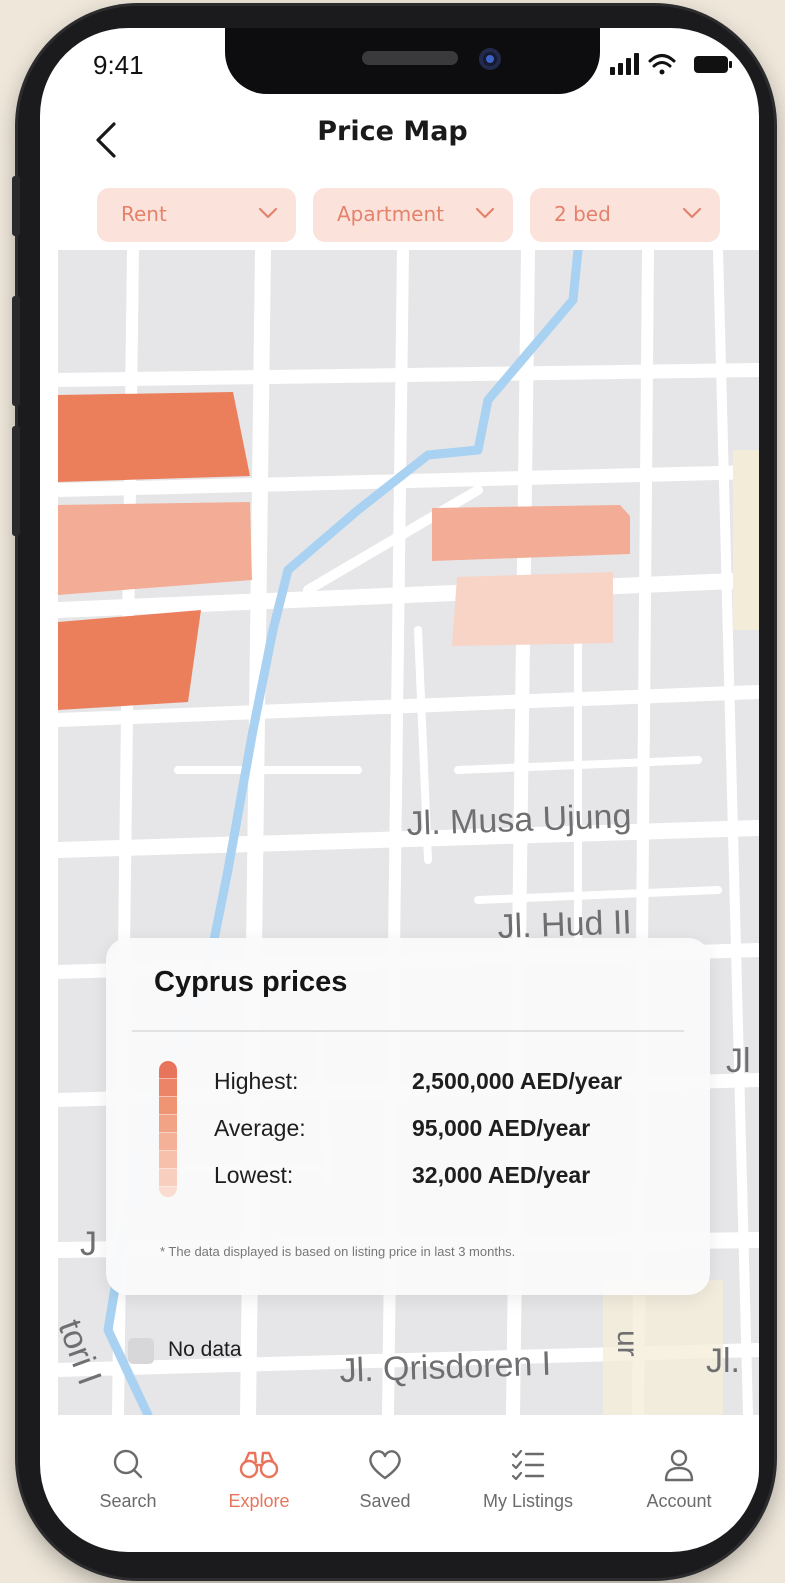 The height and width of the screenshot is (1583, 785). Describe the element at coordinates (582, 214) in the screenshot. I see `filter-label: 2 bed` at that location.